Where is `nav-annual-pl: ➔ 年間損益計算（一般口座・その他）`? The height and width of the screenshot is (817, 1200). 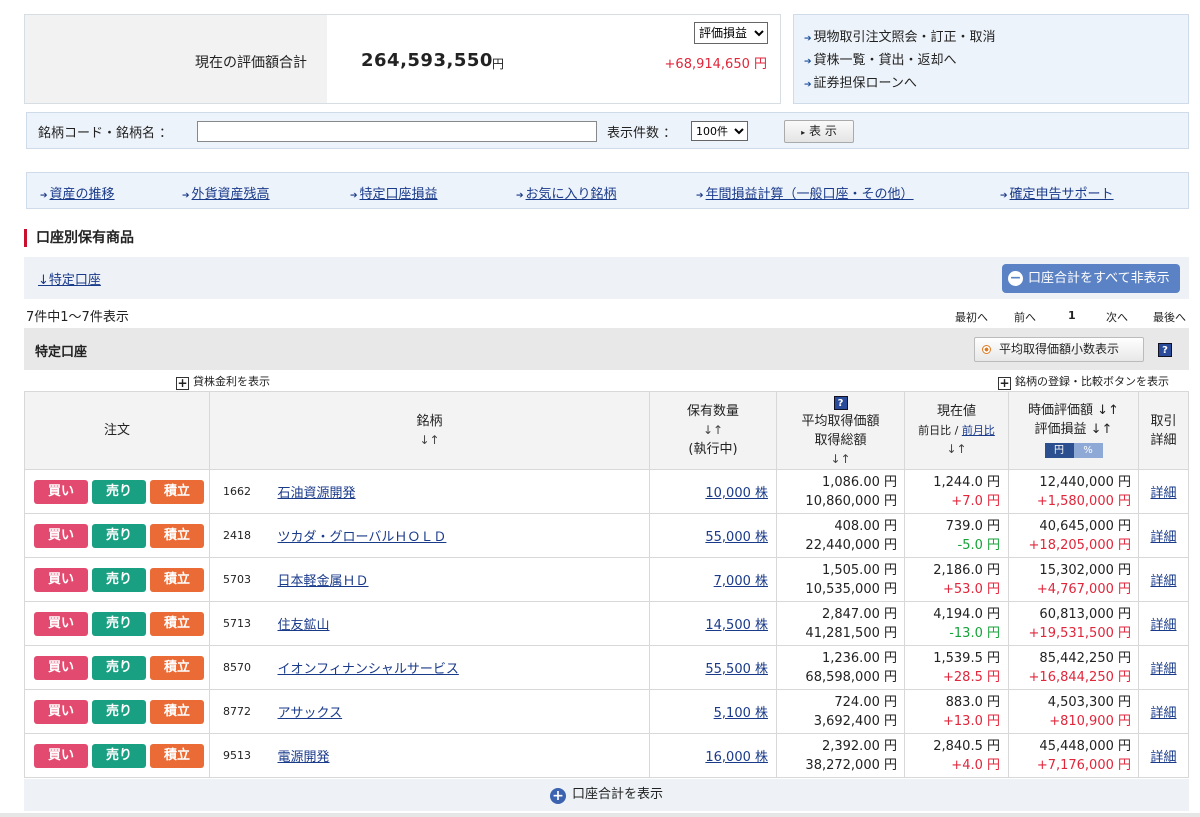
nav-annual-pl: ➔ 年間損益計算（一般口座・その他） is located at coordinates (805, 192).